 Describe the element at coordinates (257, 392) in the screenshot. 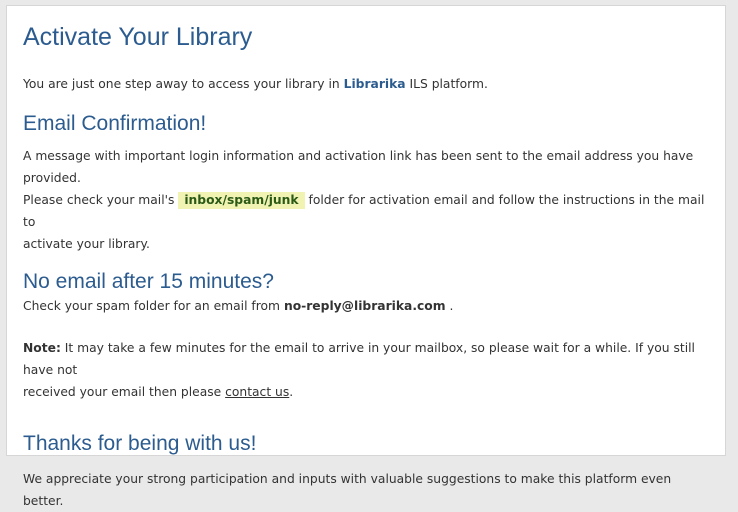

I see `contact-us-link: contact us` at that location.